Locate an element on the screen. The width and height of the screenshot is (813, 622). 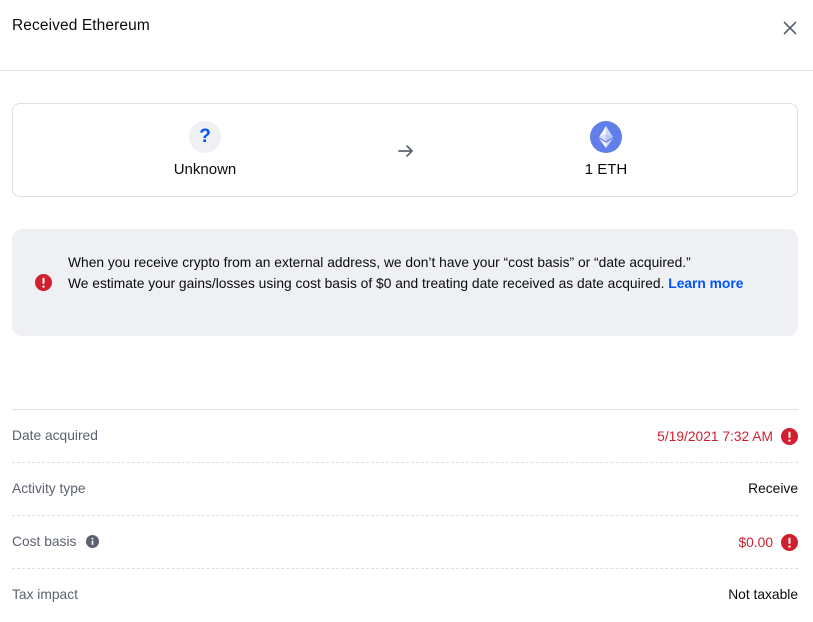
transfer-card: ? Unknown 1 ETH is located at coordinates (405, 150).